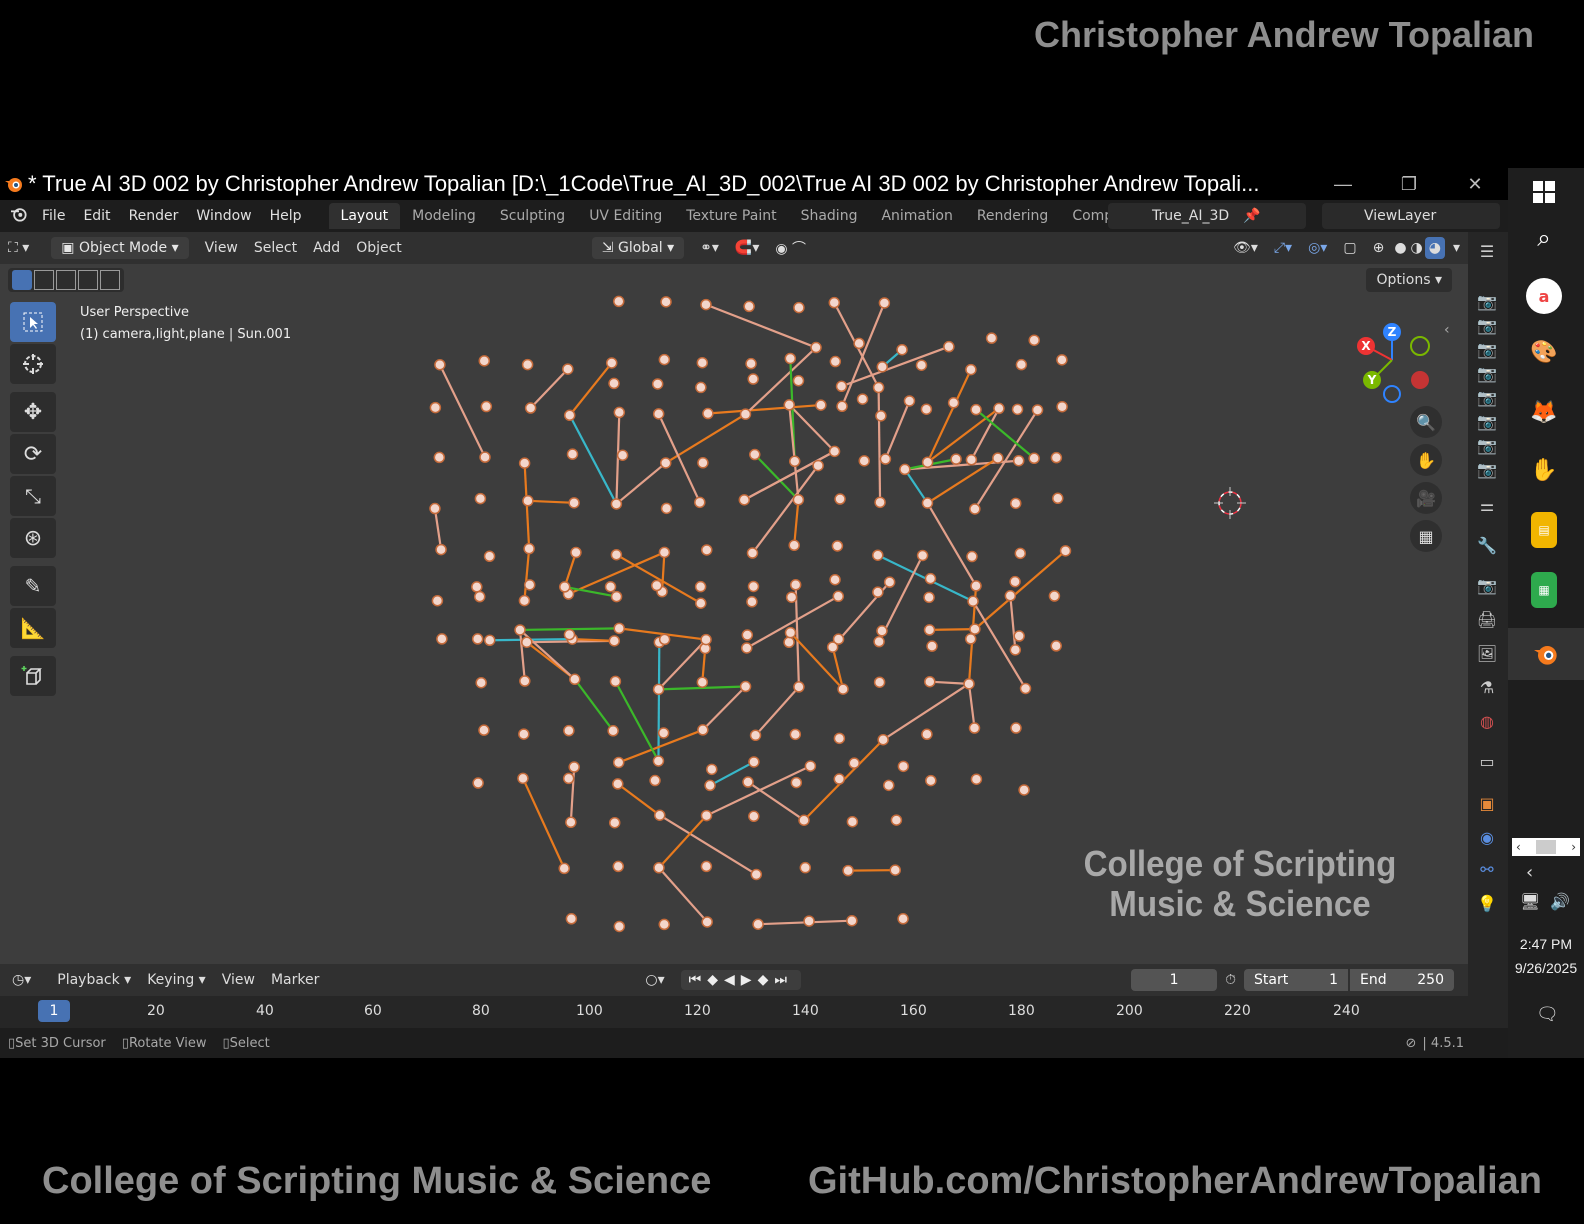 The image size is (1584, 1224). What do you see at coordinates (33, 586) in the screenshot?
I see `annotate-tool: ✎` at bounding box center [33, 586].